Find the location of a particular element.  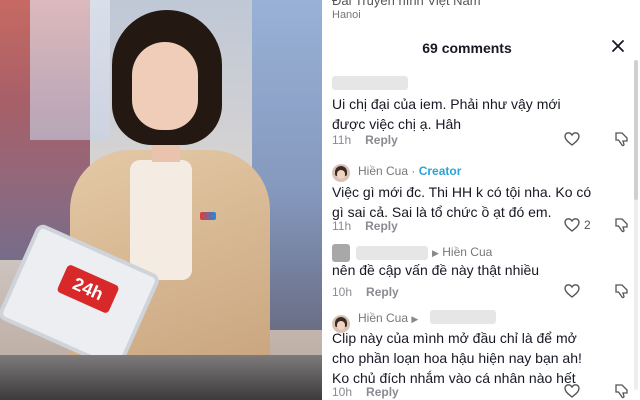

close-icon is located at coordinates (618, 46).